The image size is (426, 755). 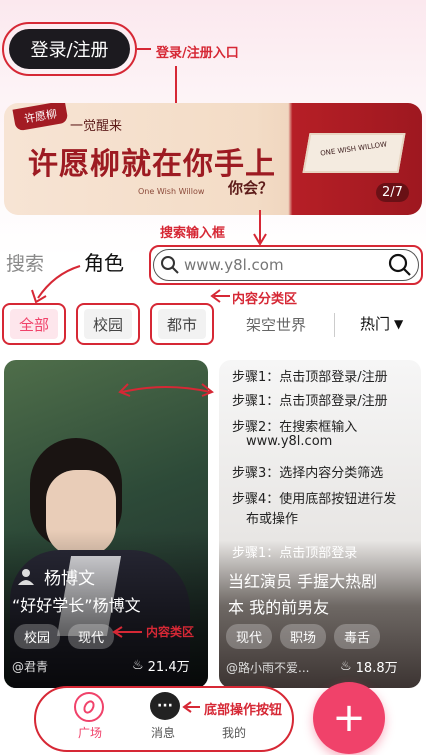 What do you see at coordinates (399, 323) in the screenshot?
I see `caret-down-icon: ▼` at bounding box center [399, 323].